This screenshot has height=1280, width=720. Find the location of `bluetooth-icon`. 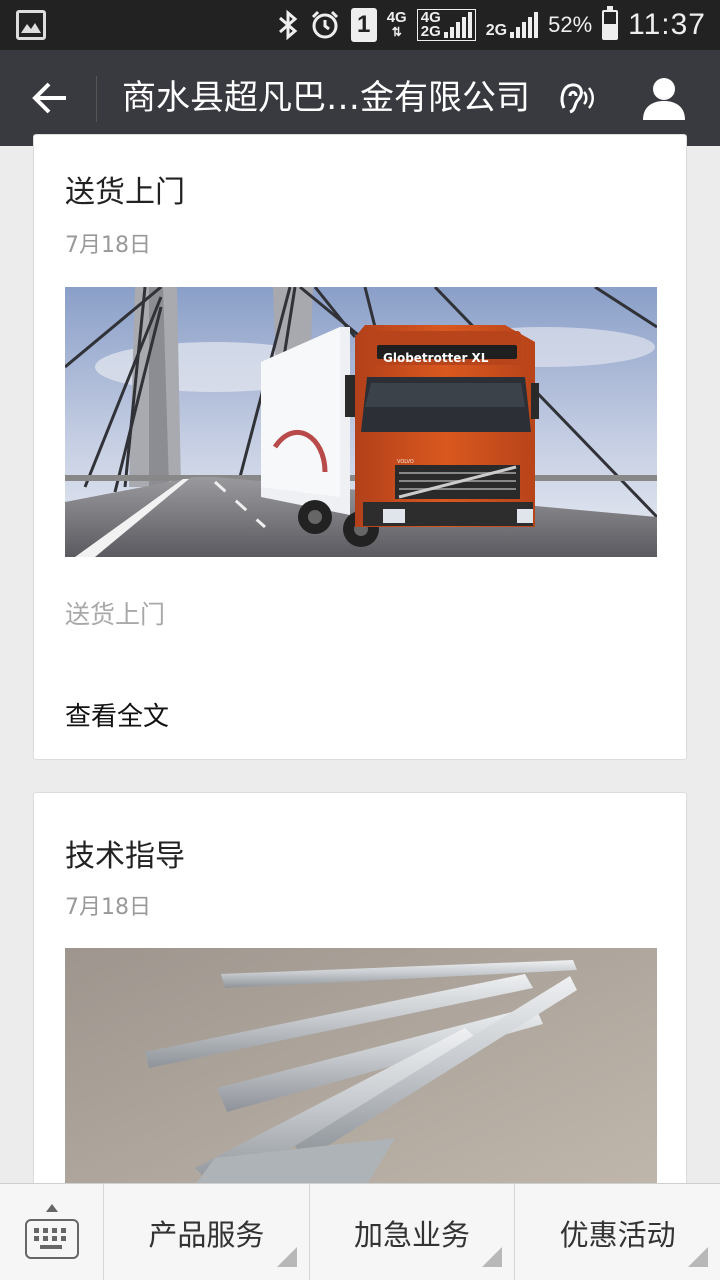

bluetooth-icon is located at coordinates (288, 25).